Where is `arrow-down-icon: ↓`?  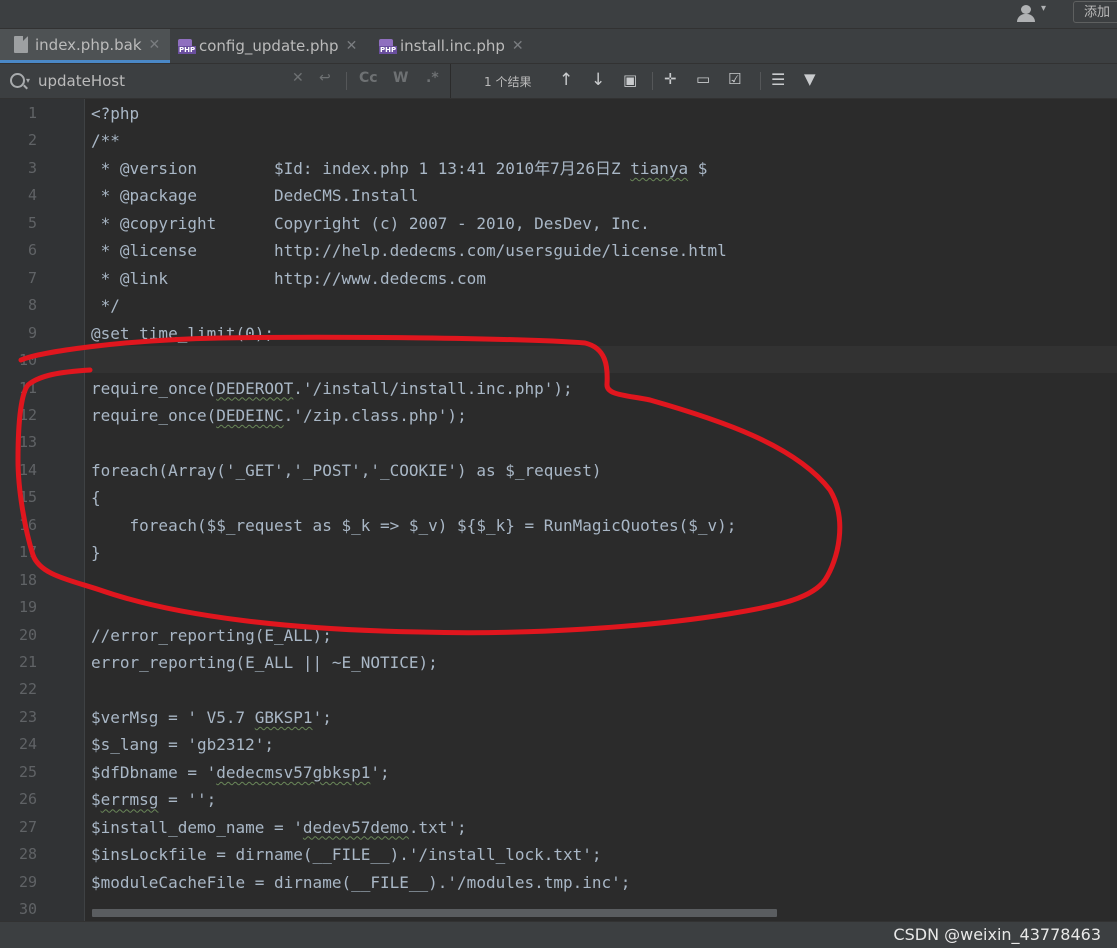
arrow-down-icon: ↓ is located at coordinates (598, 80).